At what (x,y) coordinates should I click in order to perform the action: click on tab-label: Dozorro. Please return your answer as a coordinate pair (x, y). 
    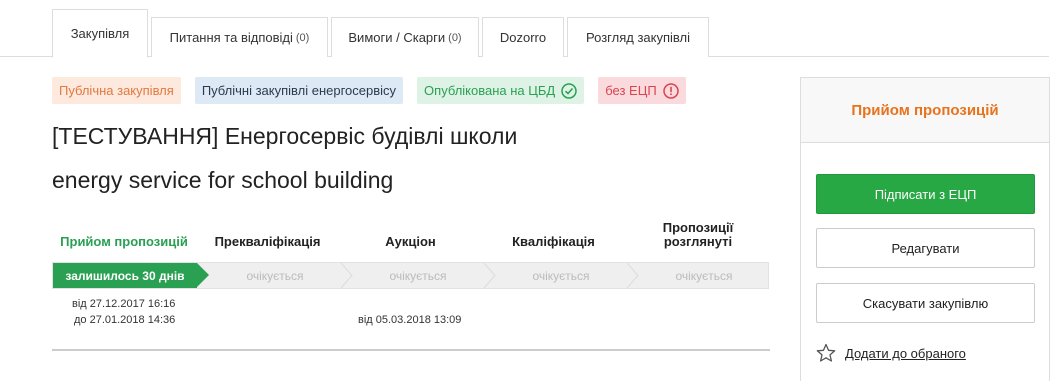
    Looking at the image, I should click on (523, 37).